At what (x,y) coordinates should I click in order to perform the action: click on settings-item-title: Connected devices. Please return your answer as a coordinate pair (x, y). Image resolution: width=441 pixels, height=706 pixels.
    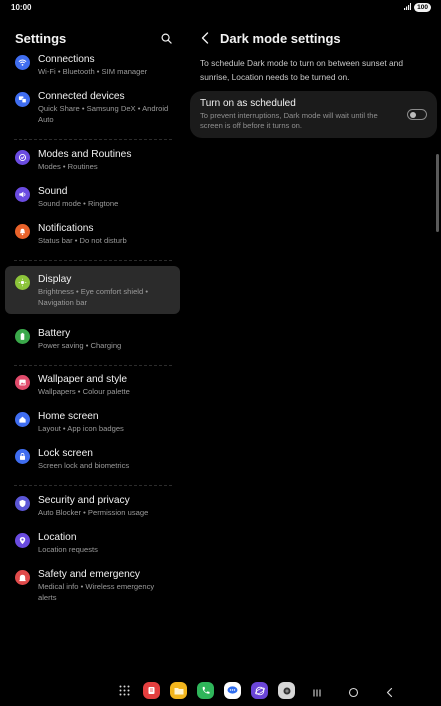
    Looking at the image, I should click on (81, 96).